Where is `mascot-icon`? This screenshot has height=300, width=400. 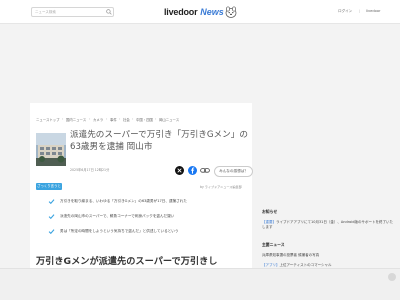 mascot-icon is located at coordinates (231, 12).